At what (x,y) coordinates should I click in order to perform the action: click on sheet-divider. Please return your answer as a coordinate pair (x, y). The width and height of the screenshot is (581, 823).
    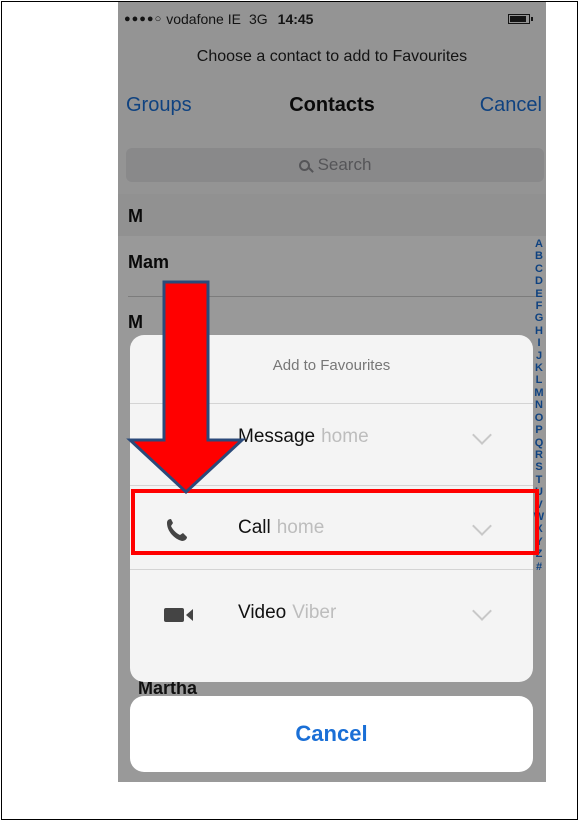
    Looking at the image, I should click on (331, 569).